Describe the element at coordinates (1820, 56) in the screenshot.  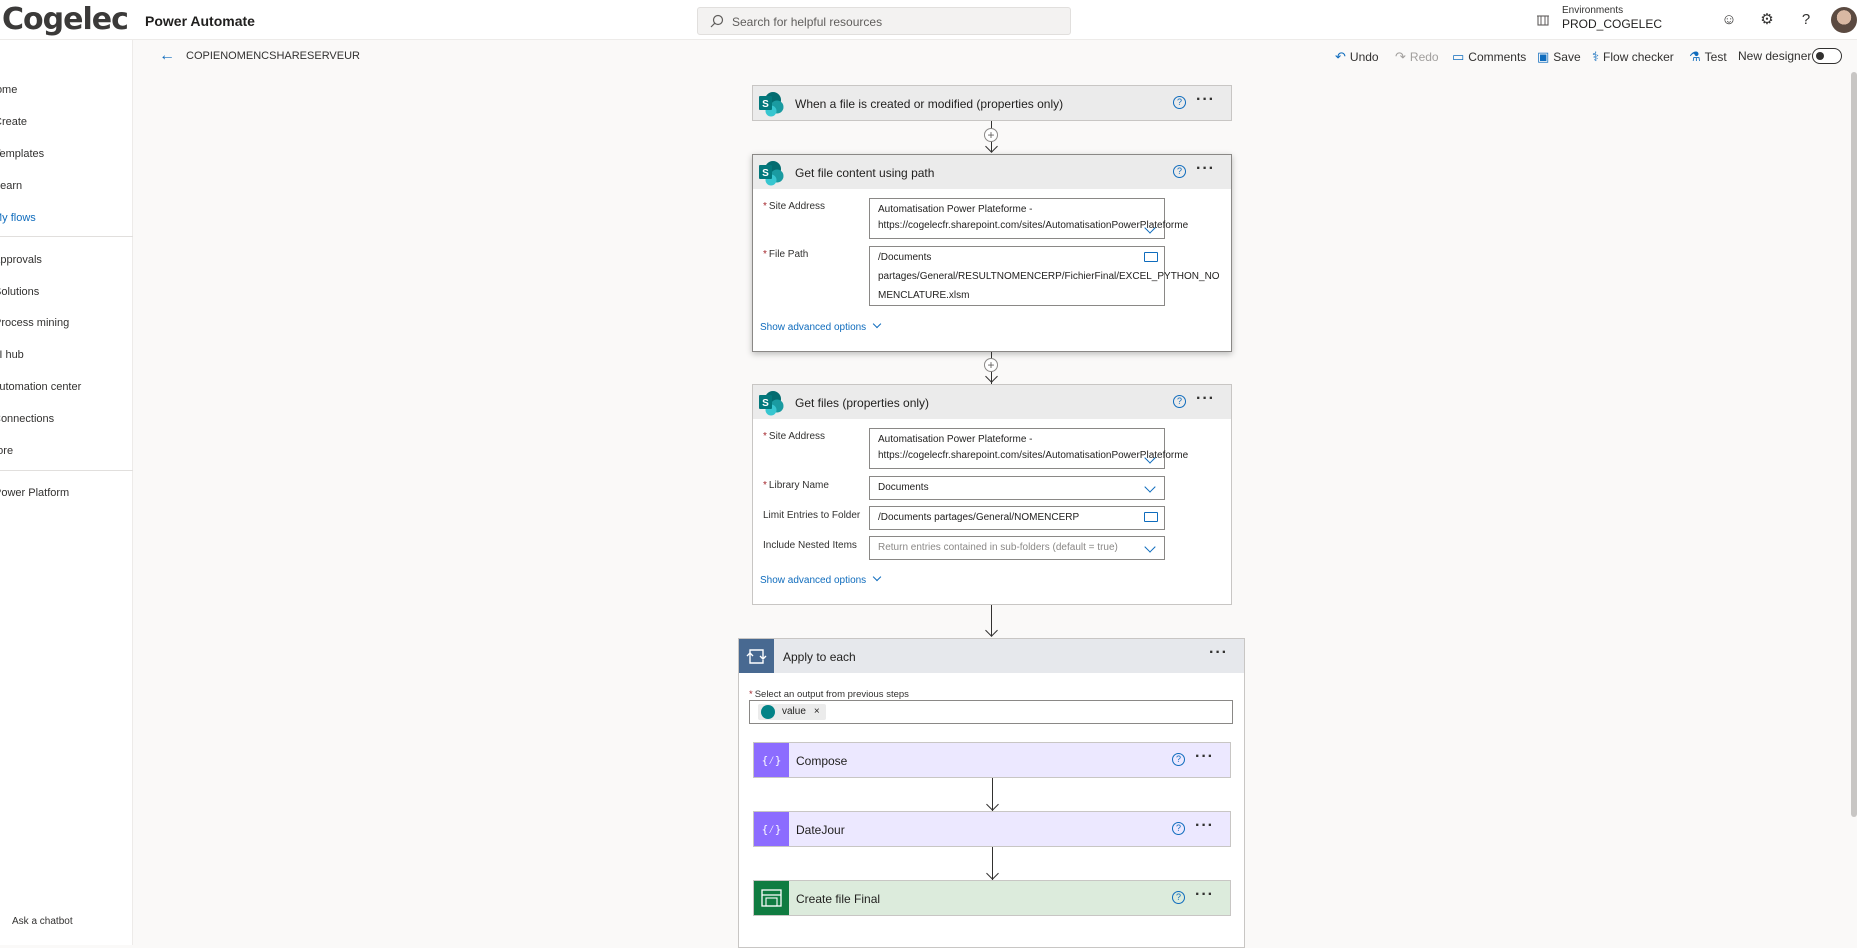
I see `toggle-knob` at that location.